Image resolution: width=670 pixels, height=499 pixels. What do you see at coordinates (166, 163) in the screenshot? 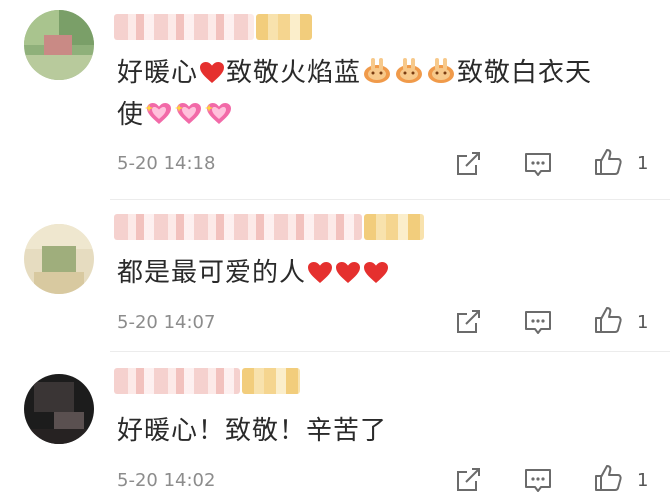
I see `comment-time: 5-20 14:18` at bounding box center [166, 163].